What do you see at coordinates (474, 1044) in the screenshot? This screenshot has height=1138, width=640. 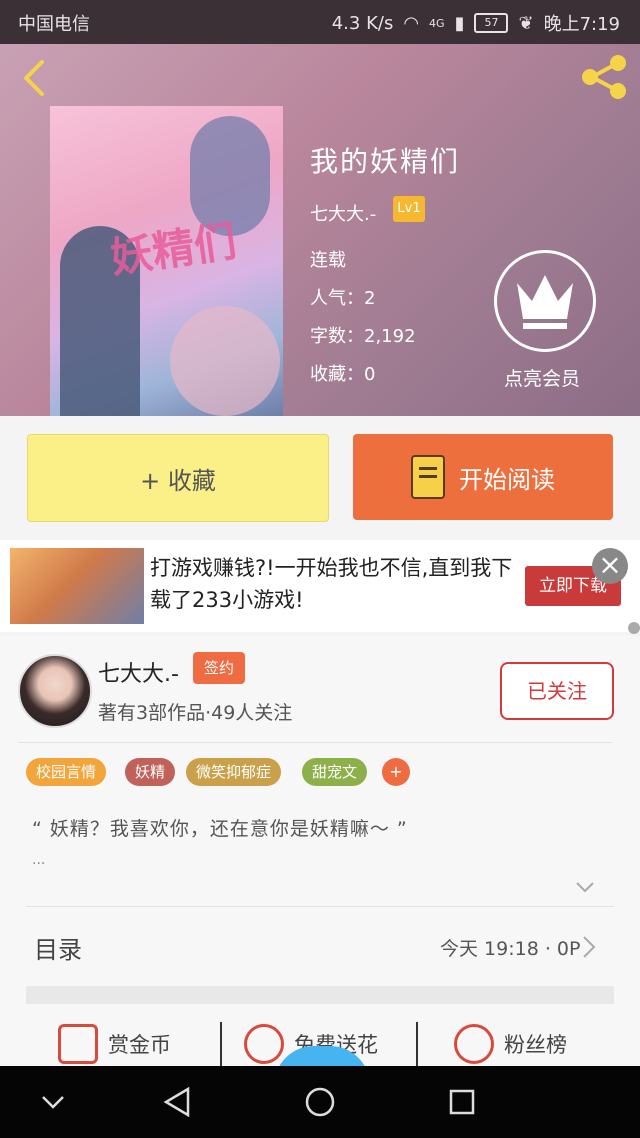 I see `medal-icon` at bounding box center [474, 1044].